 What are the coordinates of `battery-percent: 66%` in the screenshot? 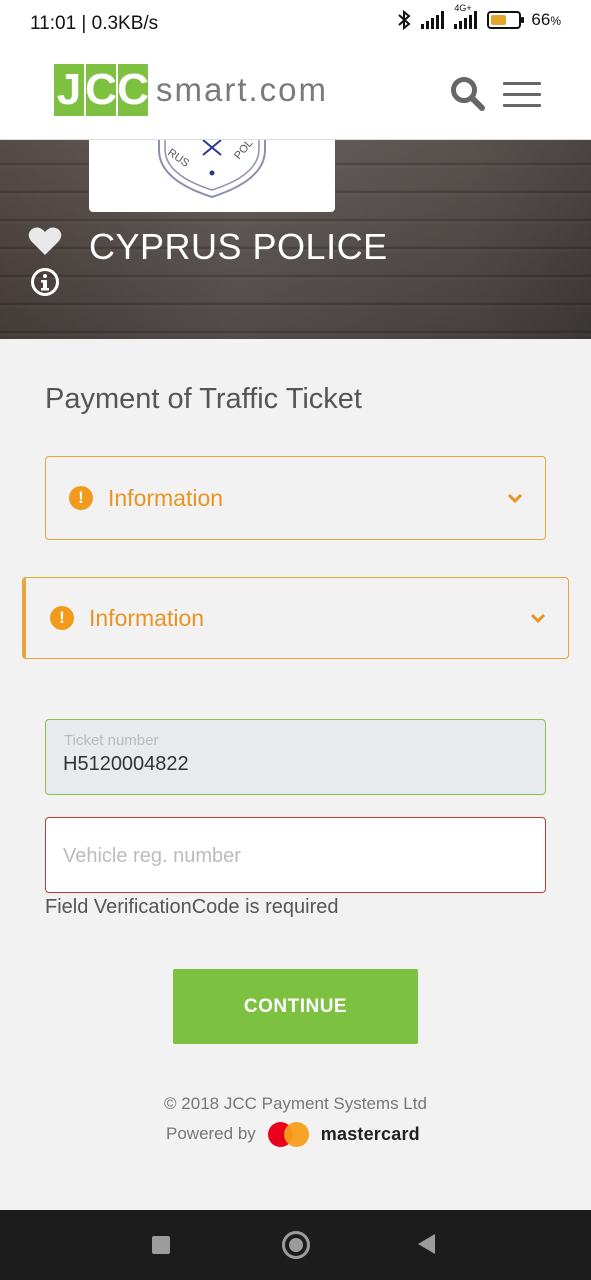 It's located at (546, 19).